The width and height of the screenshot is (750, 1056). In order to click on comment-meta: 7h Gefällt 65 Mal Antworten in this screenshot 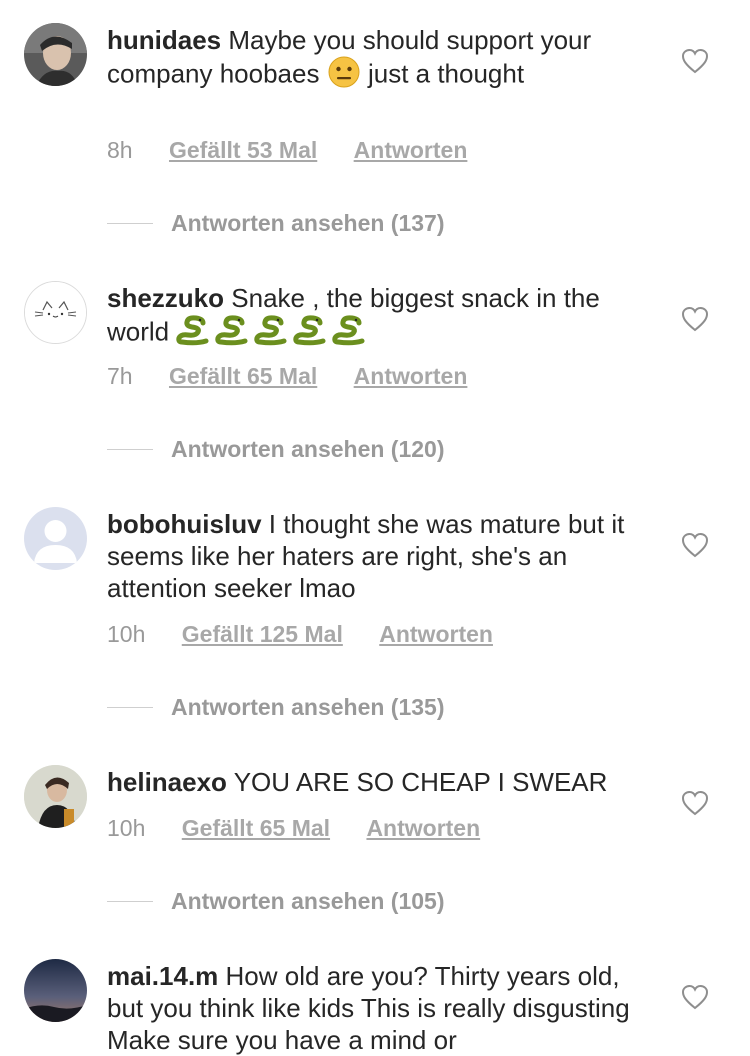, I will do `click(302, 376)`.